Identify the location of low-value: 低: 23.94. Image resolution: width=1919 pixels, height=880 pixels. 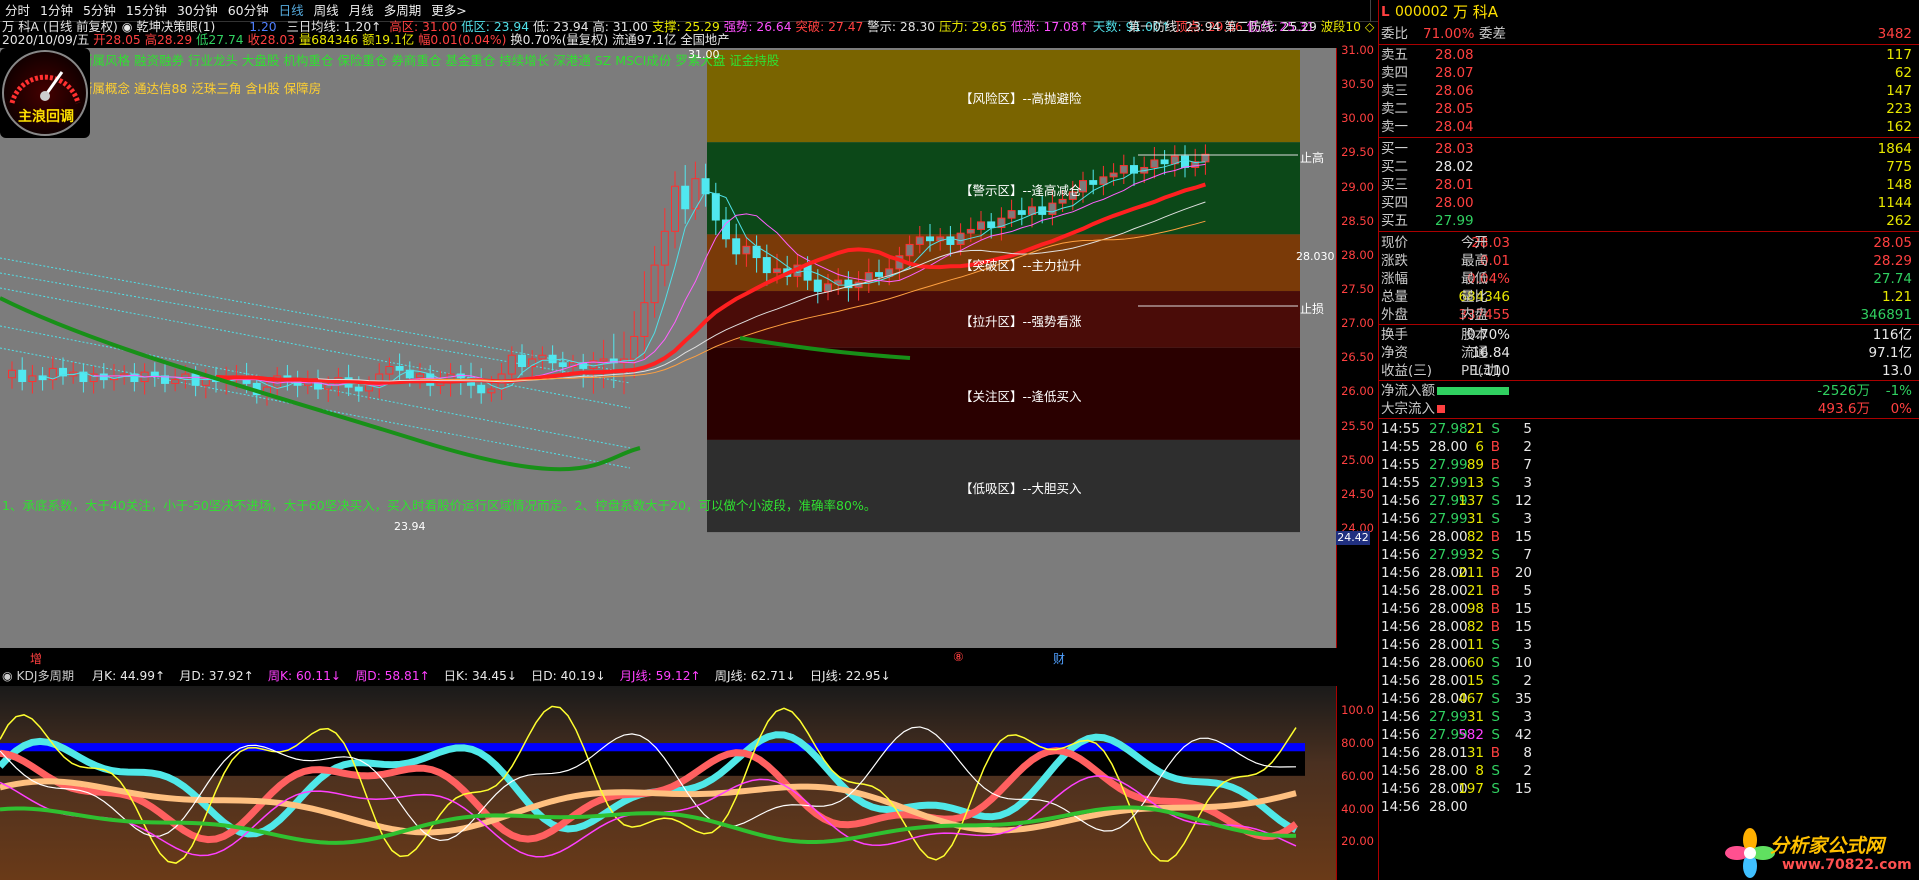
(560, 27).